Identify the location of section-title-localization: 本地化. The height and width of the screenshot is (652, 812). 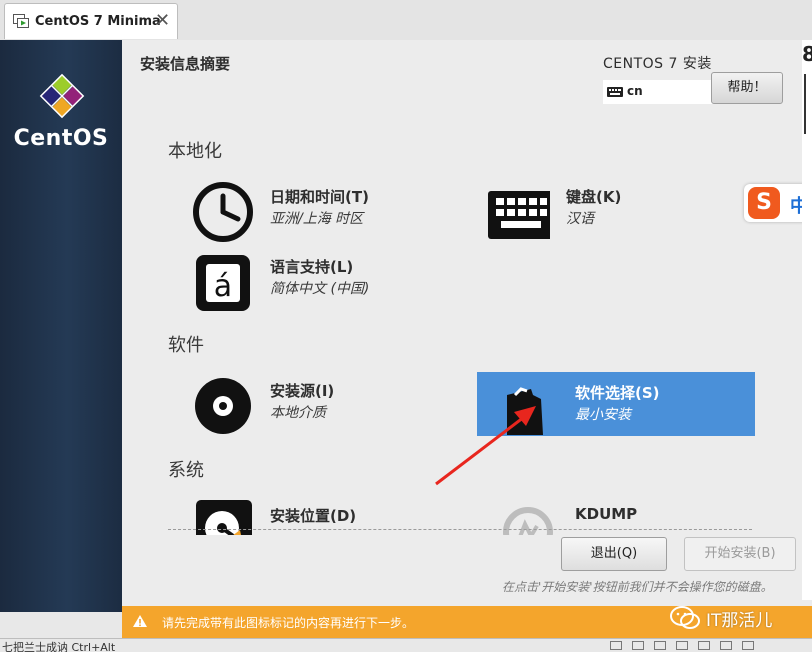
(195, 151).